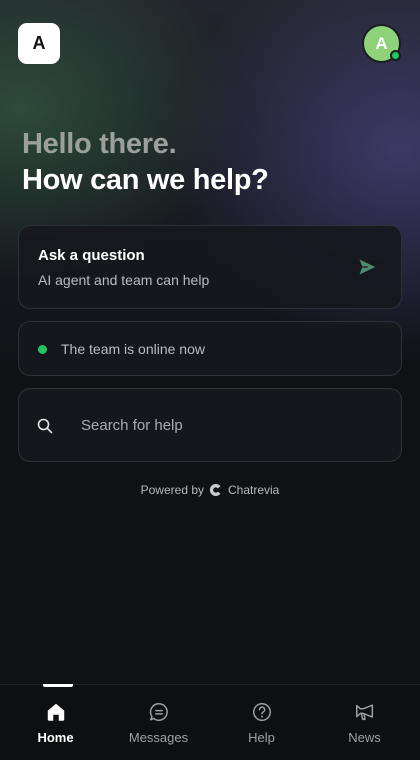 The image size is (420, 760). What do you see at coordinates (99, 144) in the screenshot?
I see `greeting-line-1: Hello there.` at bounding box center [99, 144].